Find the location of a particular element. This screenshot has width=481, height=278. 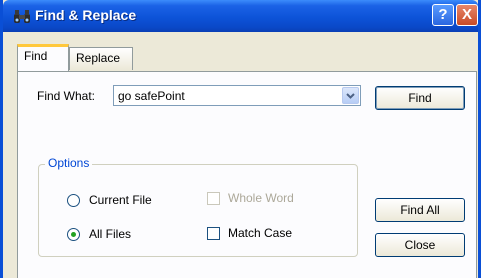

binoculars-icon is located at coordinates (22, 16).